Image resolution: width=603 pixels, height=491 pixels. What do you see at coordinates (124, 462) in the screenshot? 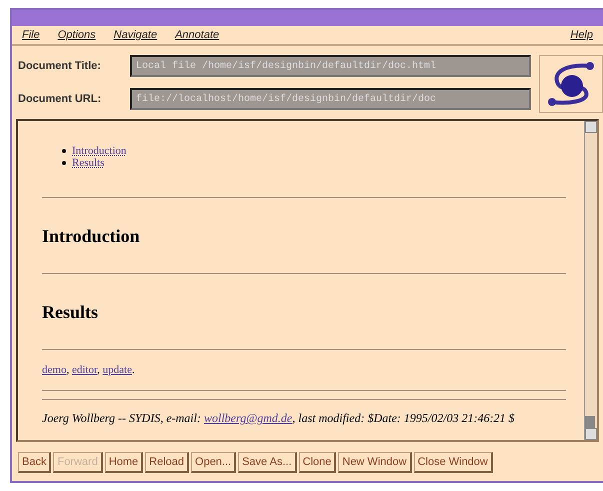
I see `nav-button: Home` at bounding box center [124, 462].